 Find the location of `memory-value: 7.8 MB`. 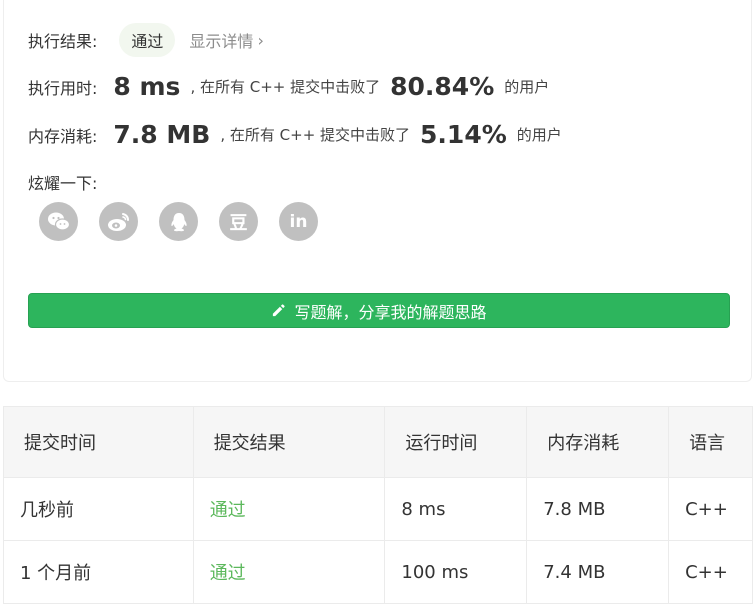

memory-value: 7.8 MB is located at coordinates (162, 134).